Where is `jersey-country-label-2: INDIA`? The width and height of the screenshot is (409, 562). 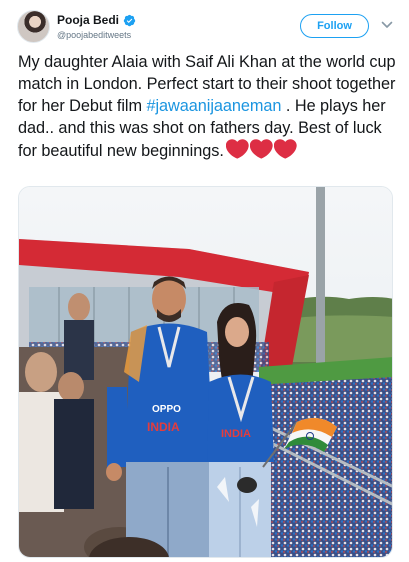 jersey-country-label-2: INDIA is located at coordinates (236, 434).